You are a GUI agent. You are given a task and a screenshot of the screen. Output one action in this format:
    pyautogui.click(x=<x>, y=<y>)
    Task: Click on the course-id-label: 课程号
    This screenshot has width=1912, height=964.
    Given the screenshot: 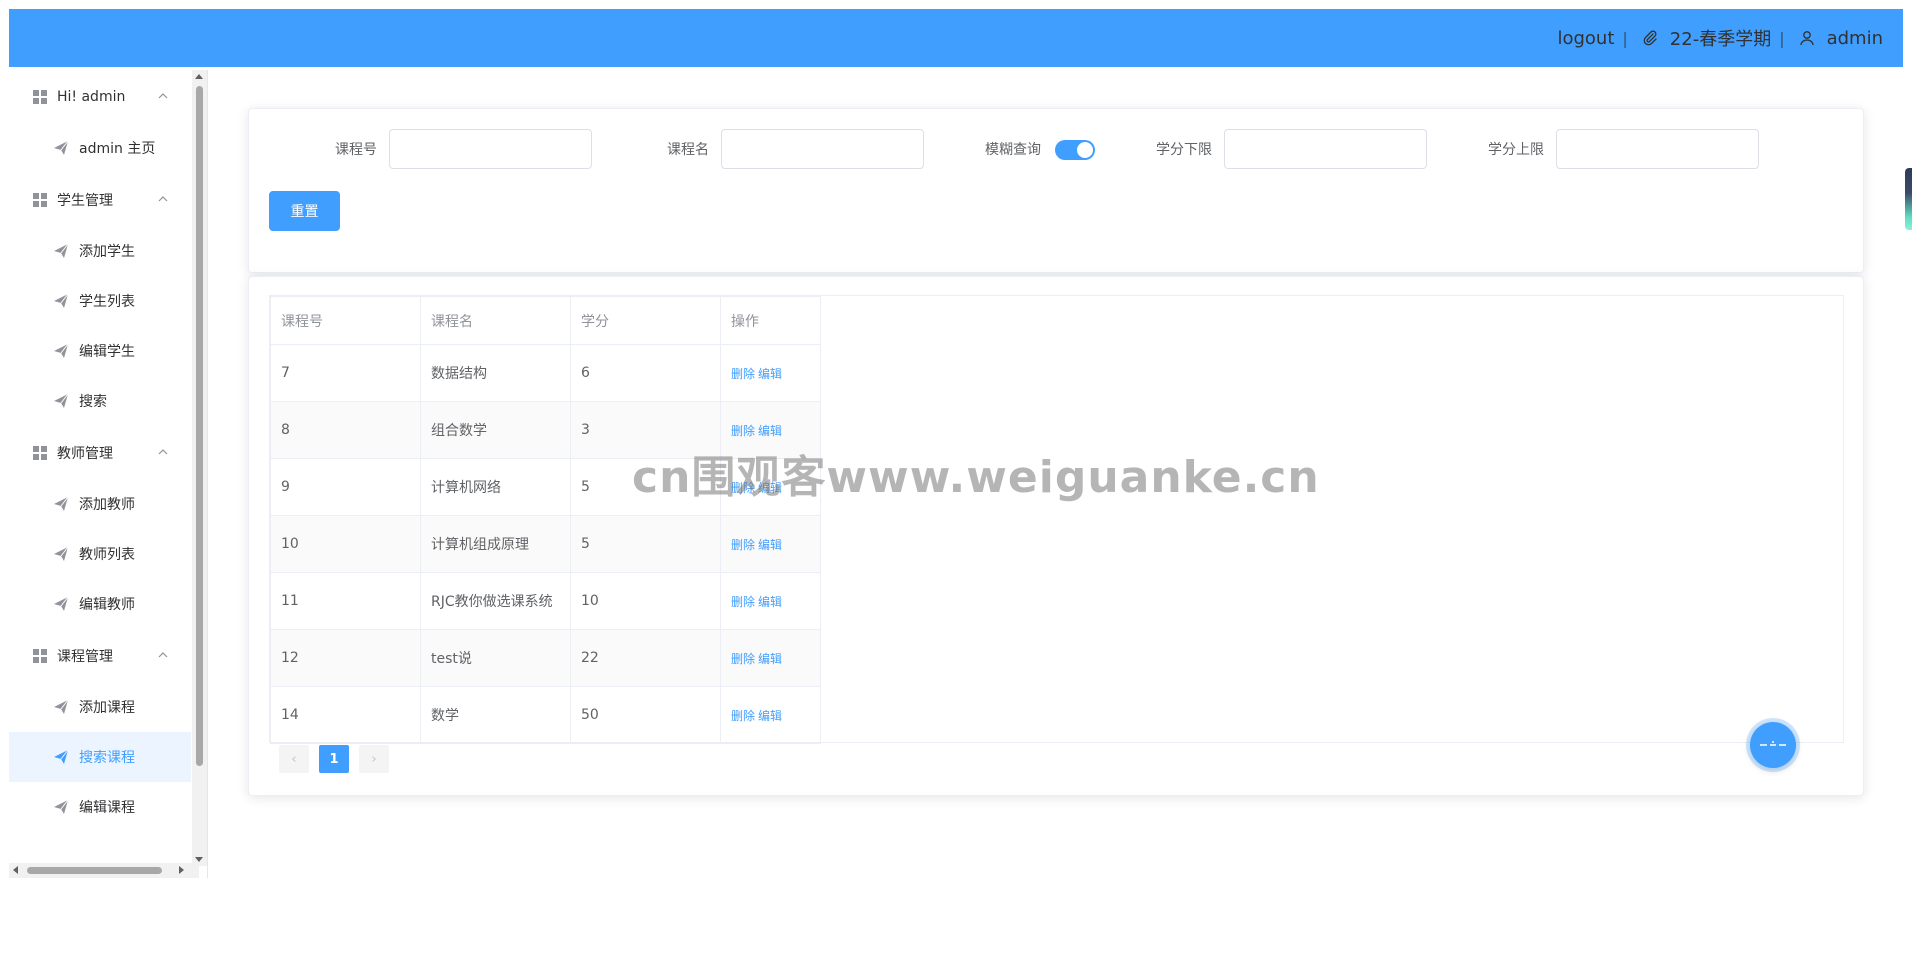 What is the action you would take?
    pyautogui.click(x=356, y=150)
    